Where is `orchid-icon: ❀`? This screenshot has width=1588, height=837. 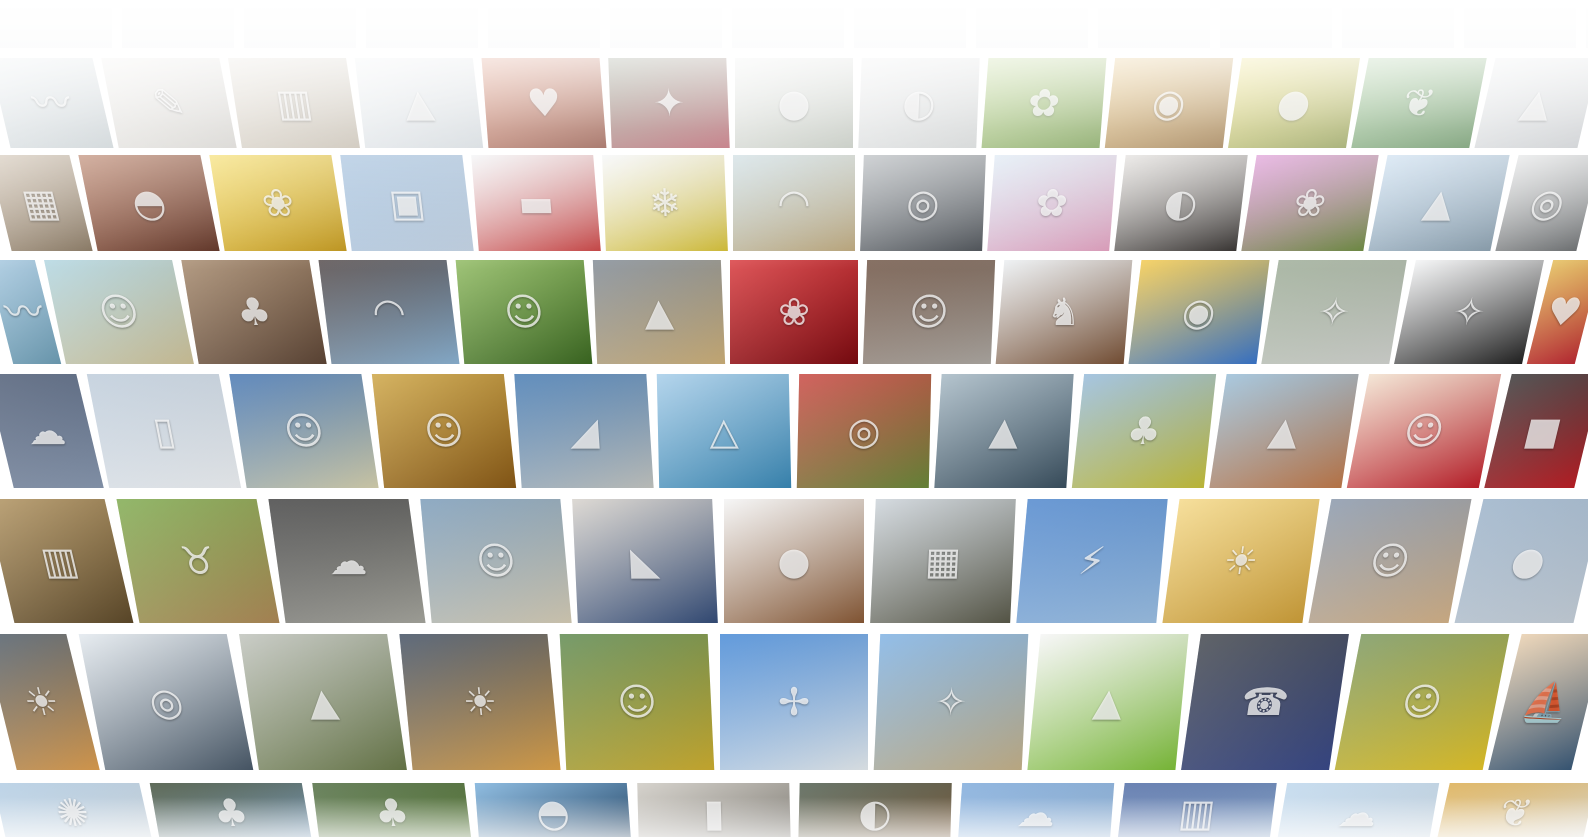
orchid-icon: ❀ is located at coordinates (1310, 203).